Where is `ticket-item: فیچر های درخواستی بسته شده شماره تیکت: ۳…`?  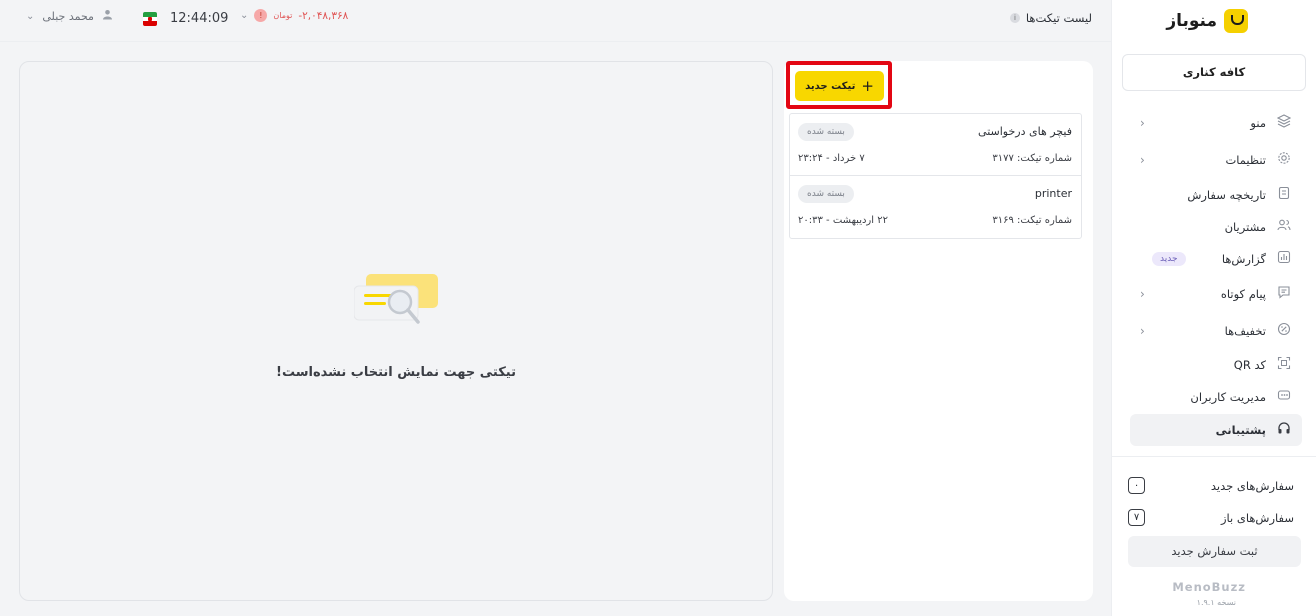 ticket-item: فیچر های درخواستی بسته شده شماره تیکت: ۳… is located at coordinates (935, 145).